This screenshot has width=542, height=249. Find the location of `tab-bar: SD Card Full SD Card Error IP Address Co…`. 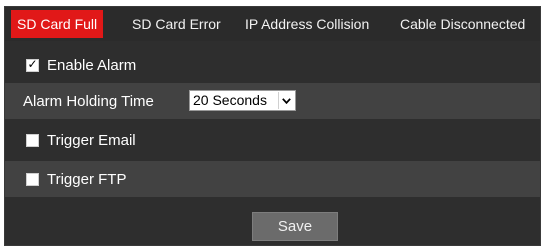

tab-bar: SD Card Full SD Card Error IP Address Co… is located at coordinates (272, 24).